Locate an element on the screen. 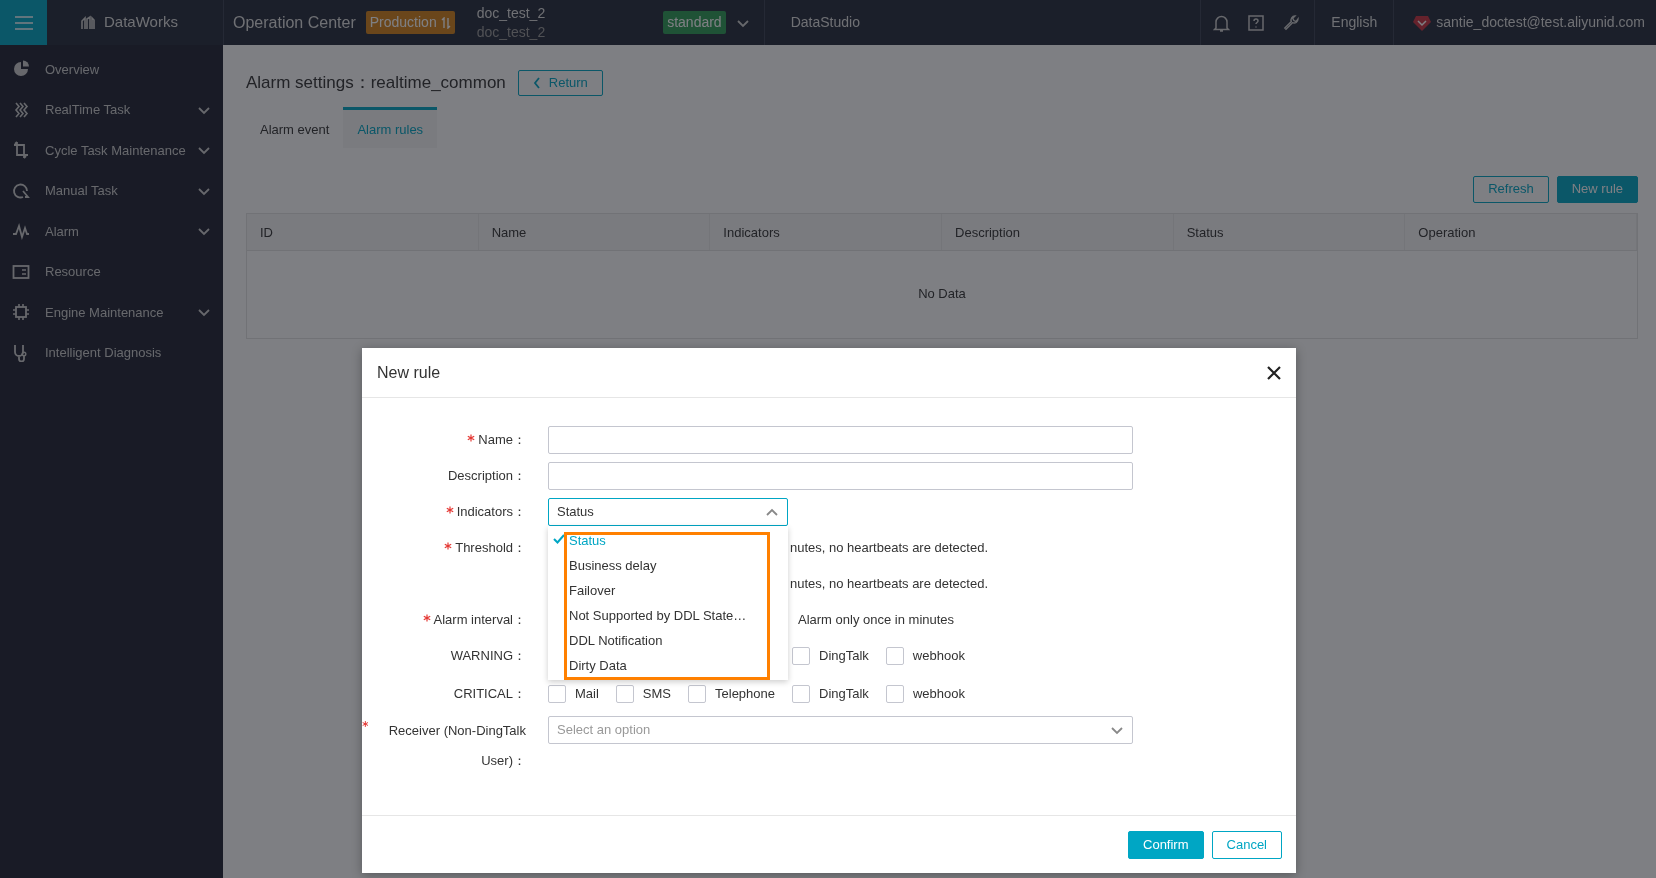 This screenshot has width=1656, height=878. field-label: Indicators： is located at coordinates (491, 512).